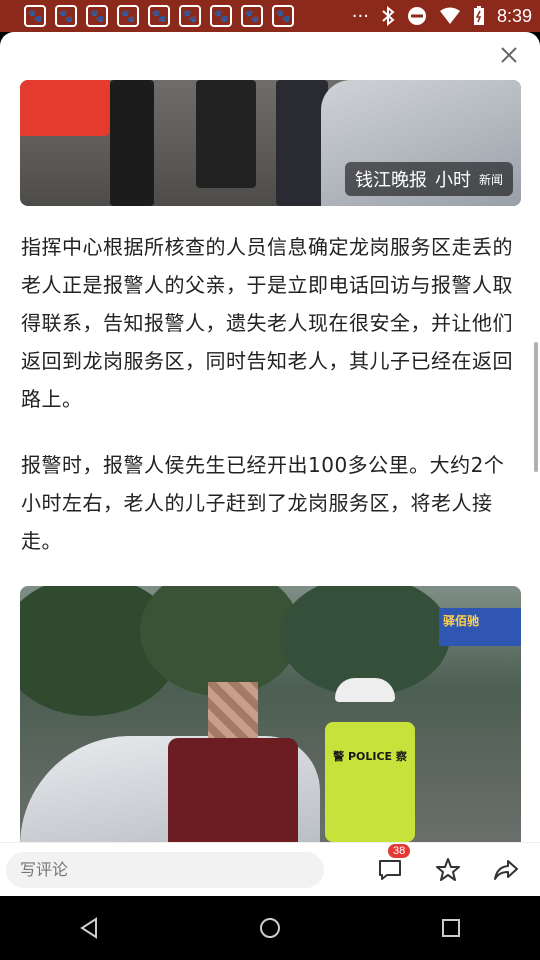  I want to click on watermark: 钱江晚报 小时 新闻, so click(428, 179).